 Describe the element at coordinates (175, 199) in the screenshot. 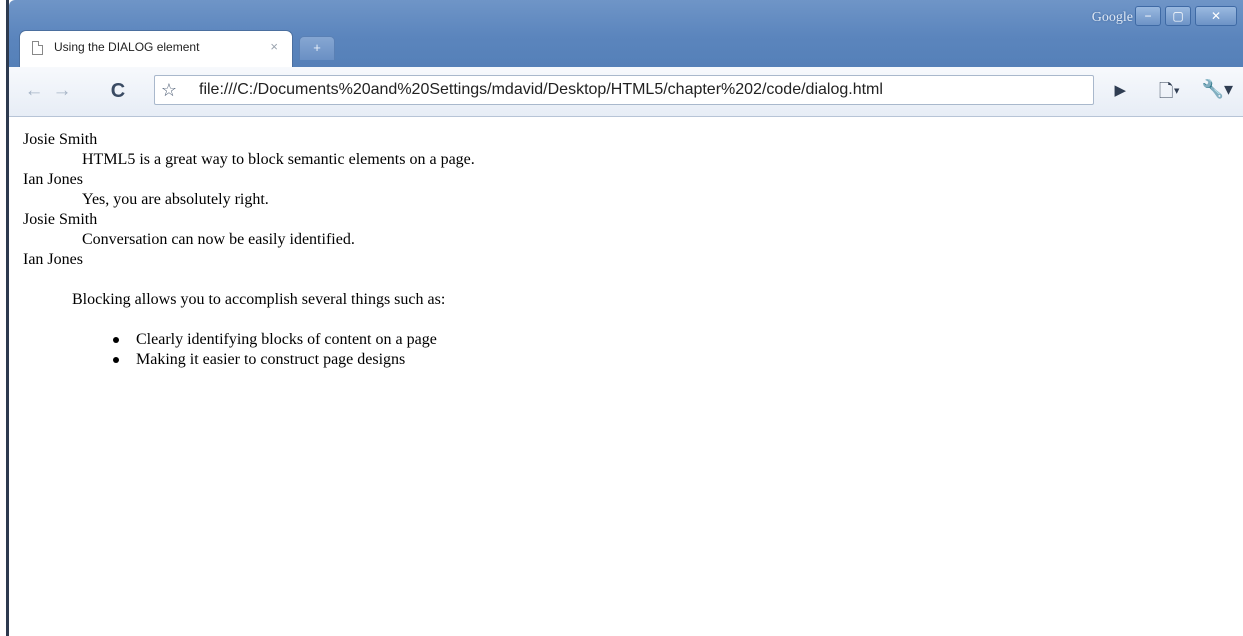

I see `speaker-line: Yes, you are absolutely right.` at that location.